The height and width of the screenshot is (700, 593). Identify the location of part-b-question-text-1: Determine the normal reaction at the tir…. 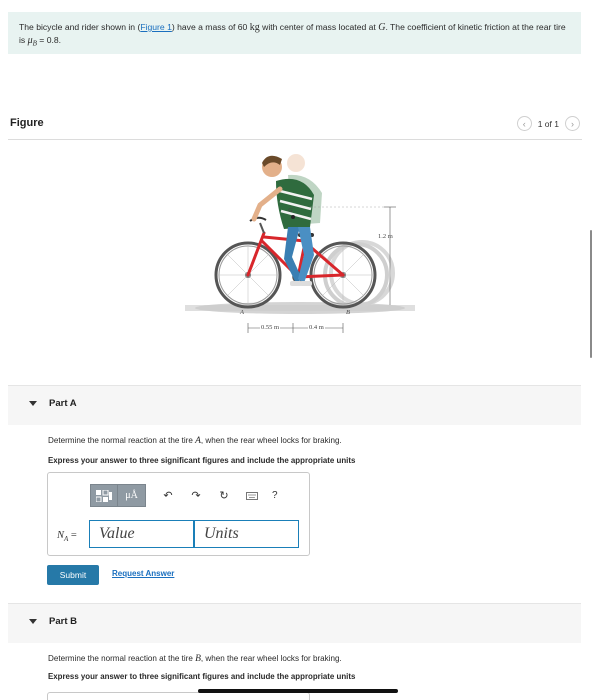
(122, 658).